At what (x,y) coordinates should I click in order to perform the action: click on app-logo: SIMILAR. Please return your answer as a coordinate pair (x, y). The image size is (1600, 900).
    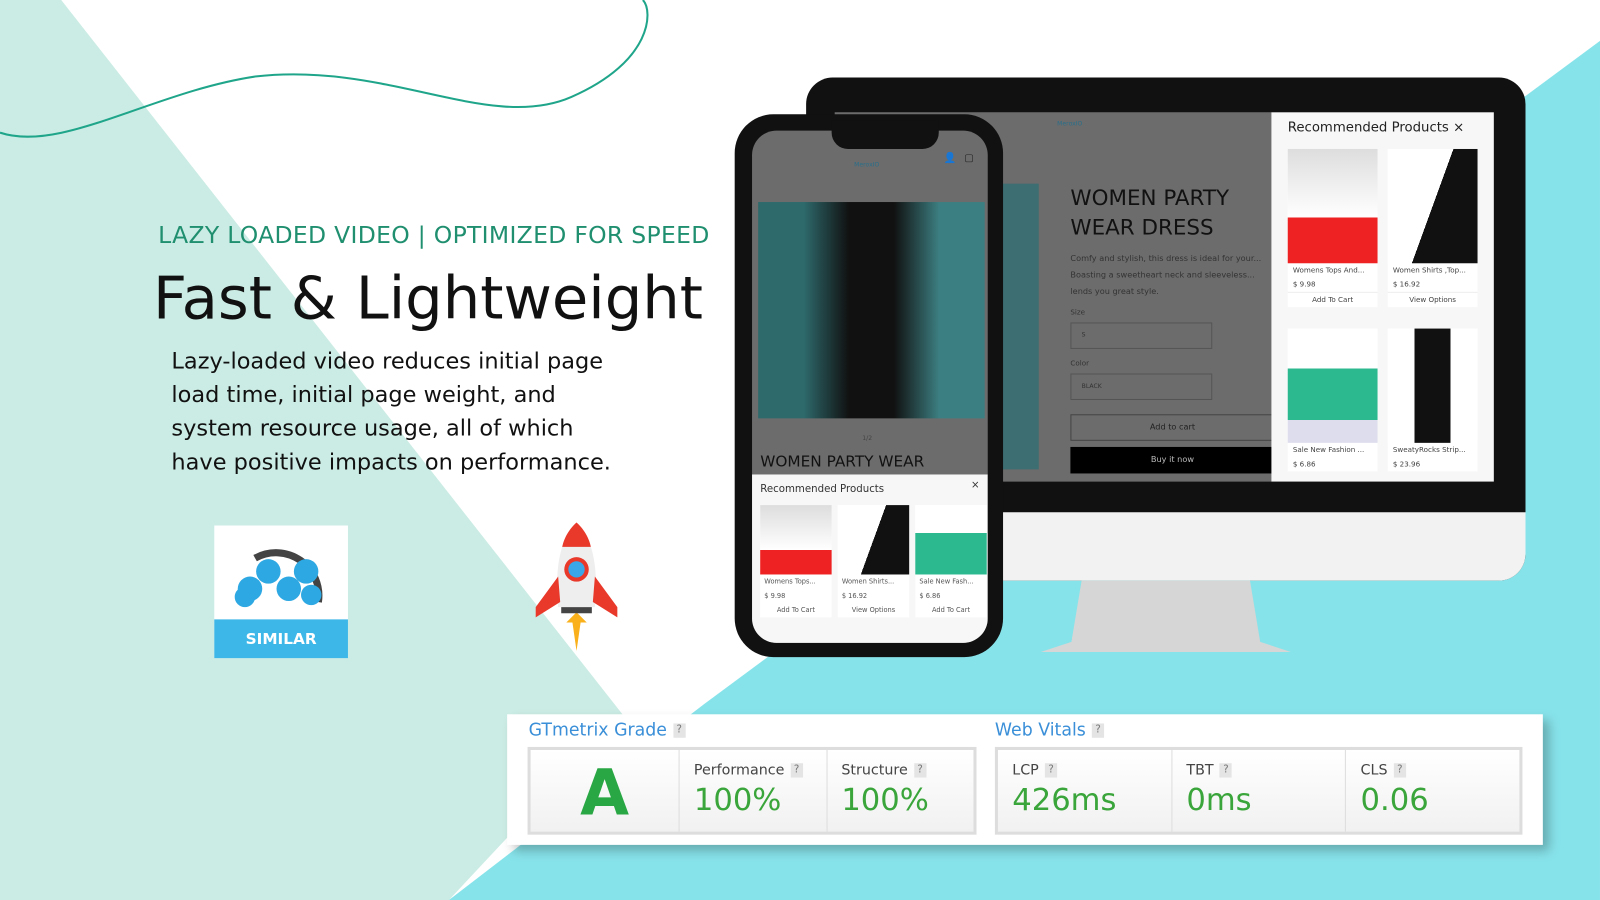
    Looking at the image, I should click on (281, 592).